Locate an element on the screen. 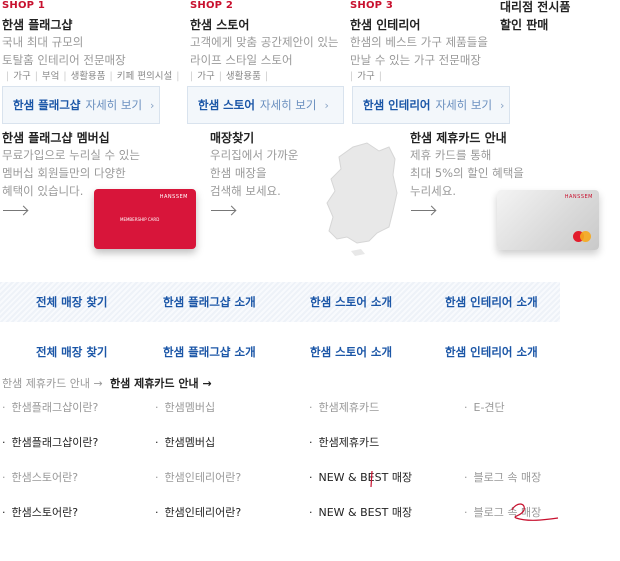 This screenshot has width=620, height=561. membership-desc-3: 혜택이 있습니다. is located at coordinates (43, 191).